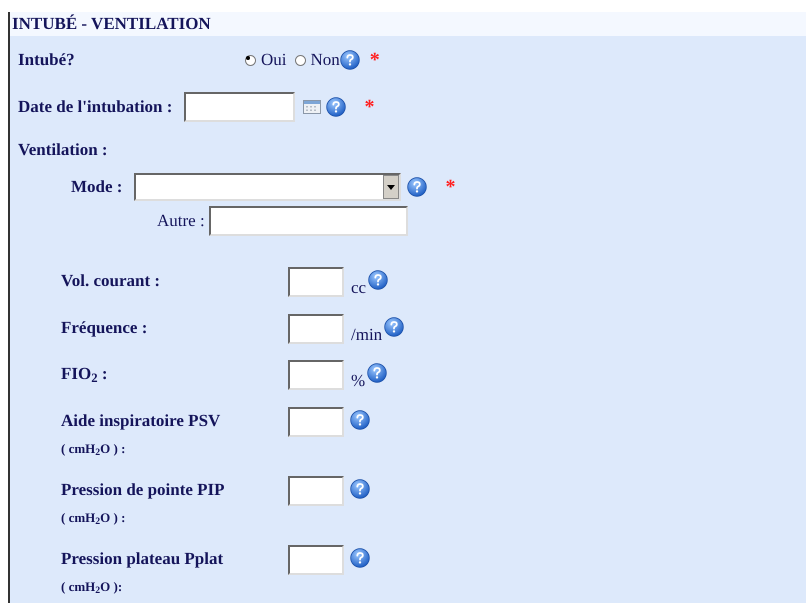 This screenshot has width=806, height=603. Describe the element at coordinates (408, 24) in the screenshot. I see `section-title: INTUBÉ - VENTILATION` at that location.